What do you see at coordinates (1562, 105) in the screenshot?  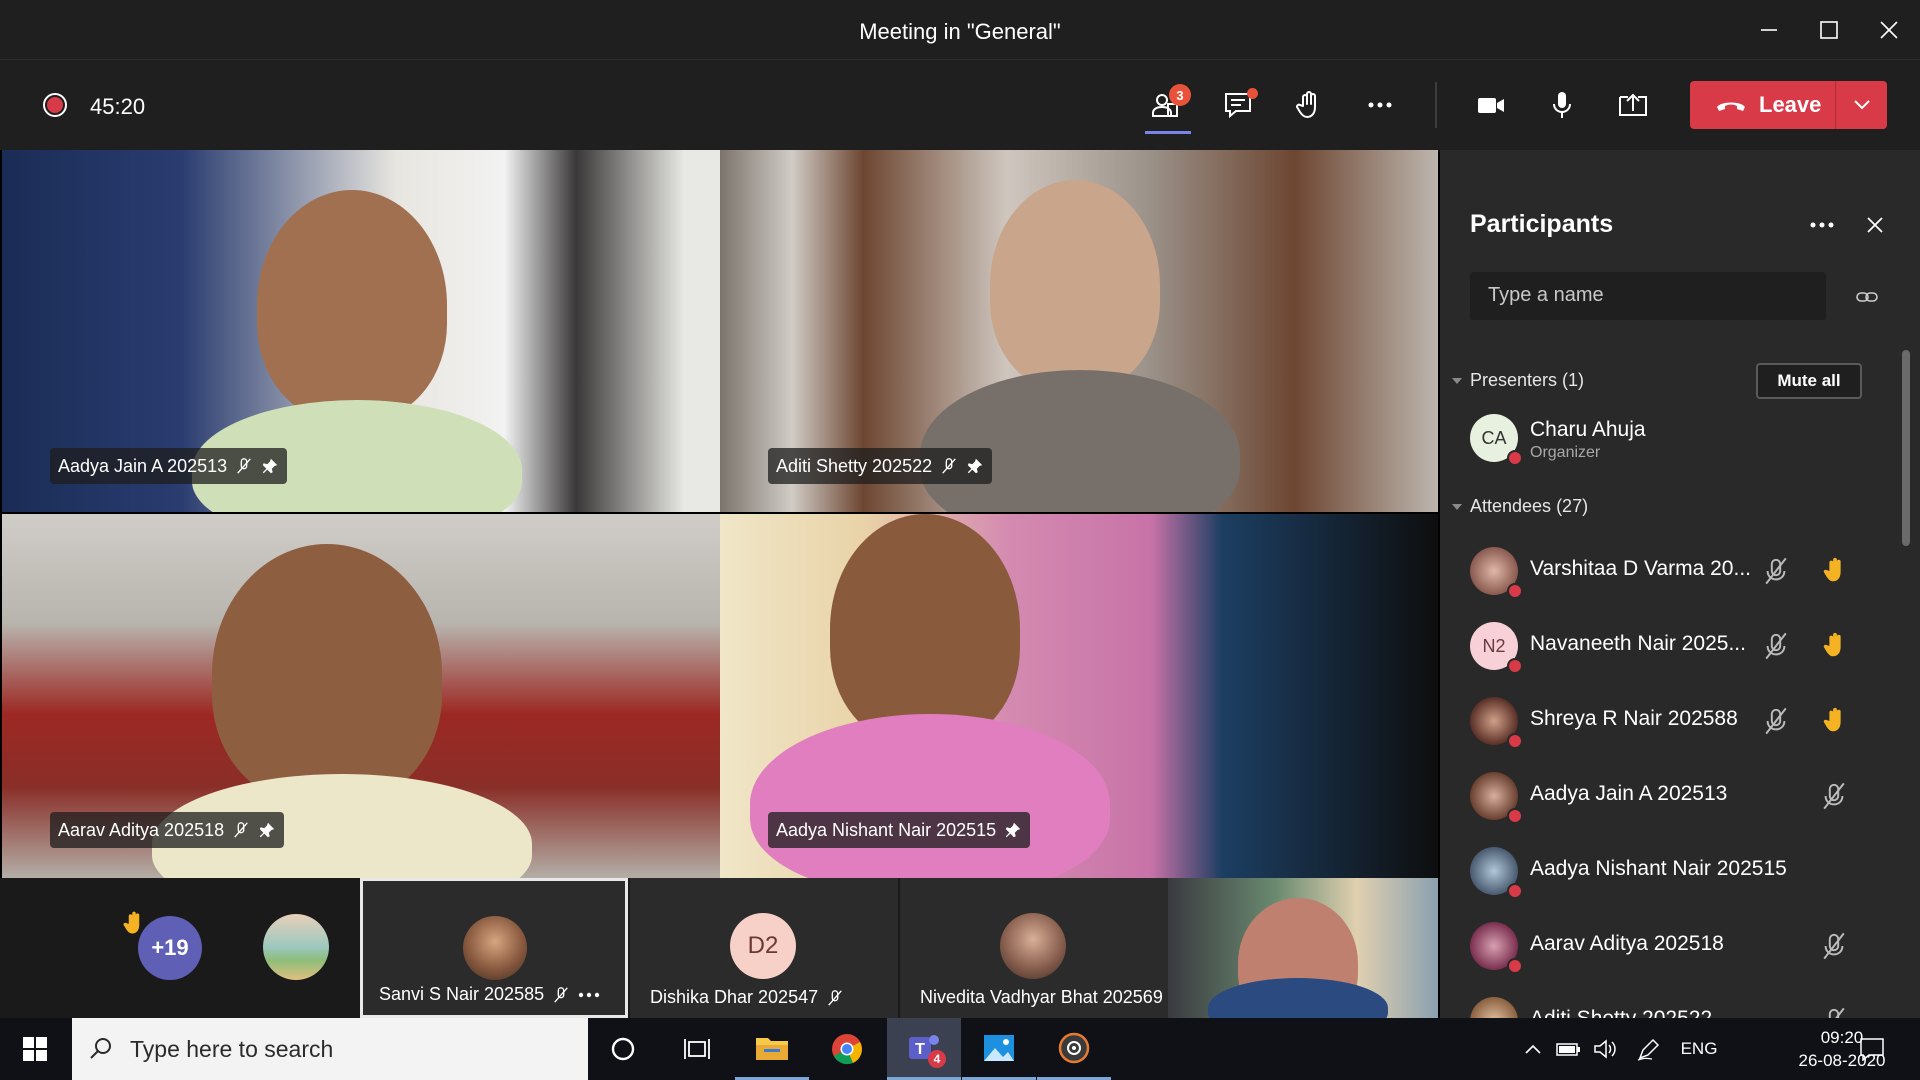 I see `microphone-button` at bounding box center [1562, 105].